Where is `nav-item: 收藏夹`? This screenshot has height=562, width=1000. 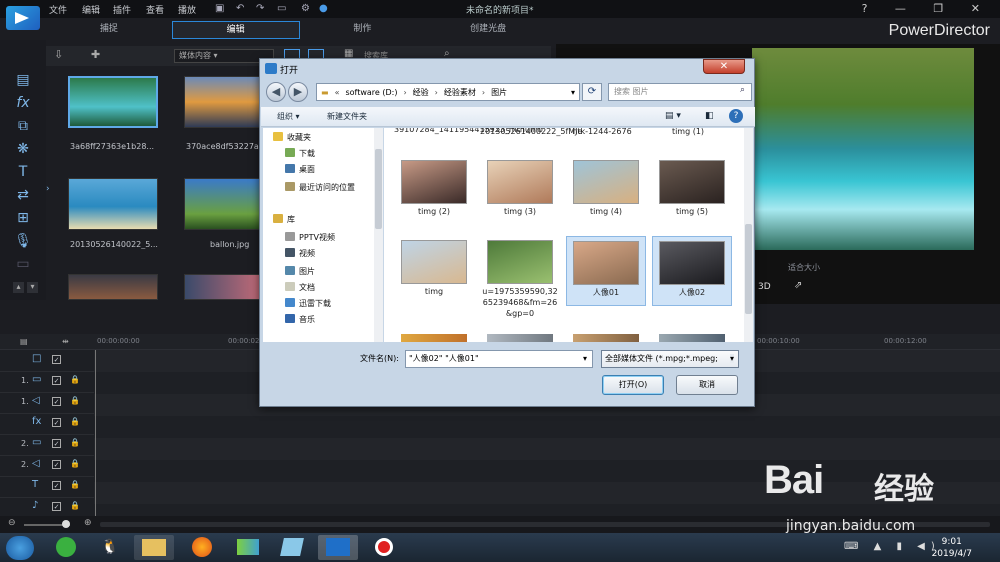 nav-item: 收藏夹 is located at coordinates (292, 137).